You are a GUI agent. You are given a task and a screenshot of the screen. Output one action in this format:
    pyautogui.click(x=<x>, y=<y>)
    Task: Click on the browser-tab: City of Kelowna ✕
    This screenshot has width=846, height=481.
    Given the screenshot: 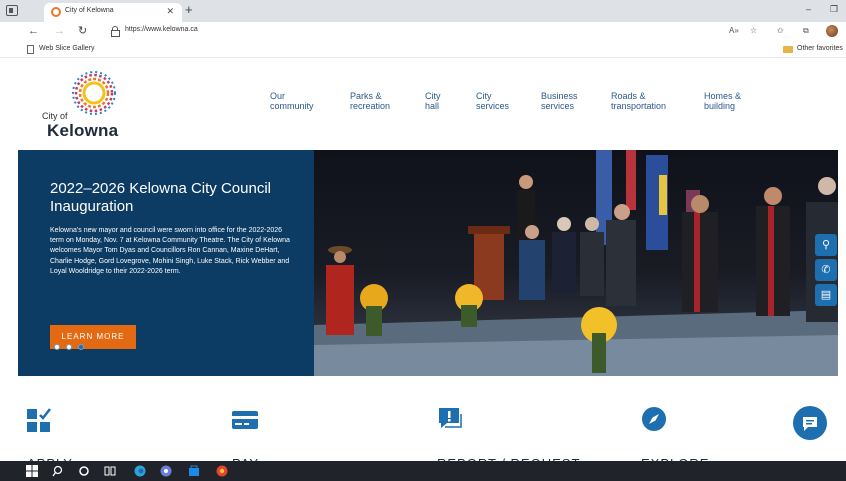 What is the action you would take?
    pyautogui.click(x=113, y=12)
    